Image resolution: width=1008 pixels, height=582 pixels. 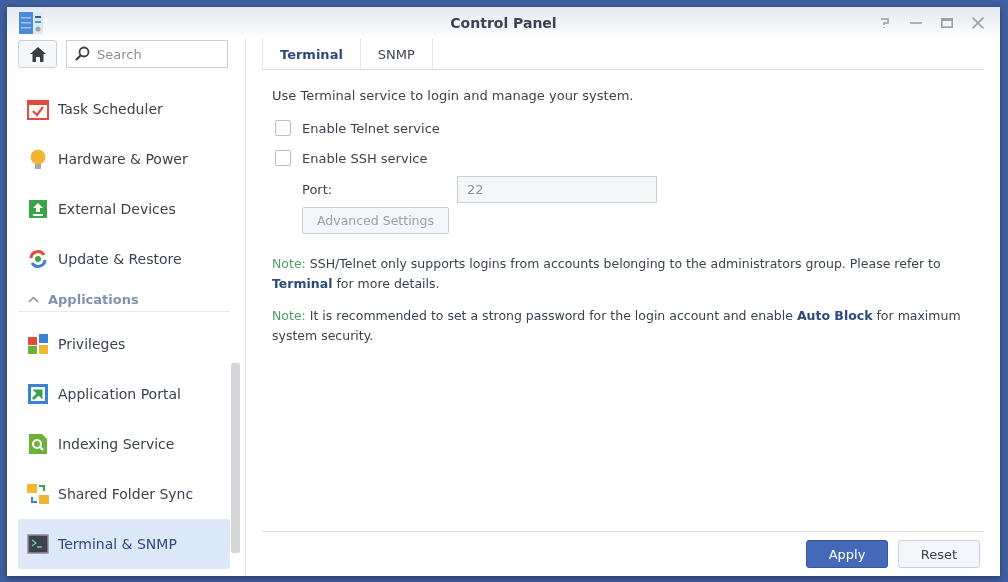 I want to click on chevron-icon, so click(x=33, y=299).